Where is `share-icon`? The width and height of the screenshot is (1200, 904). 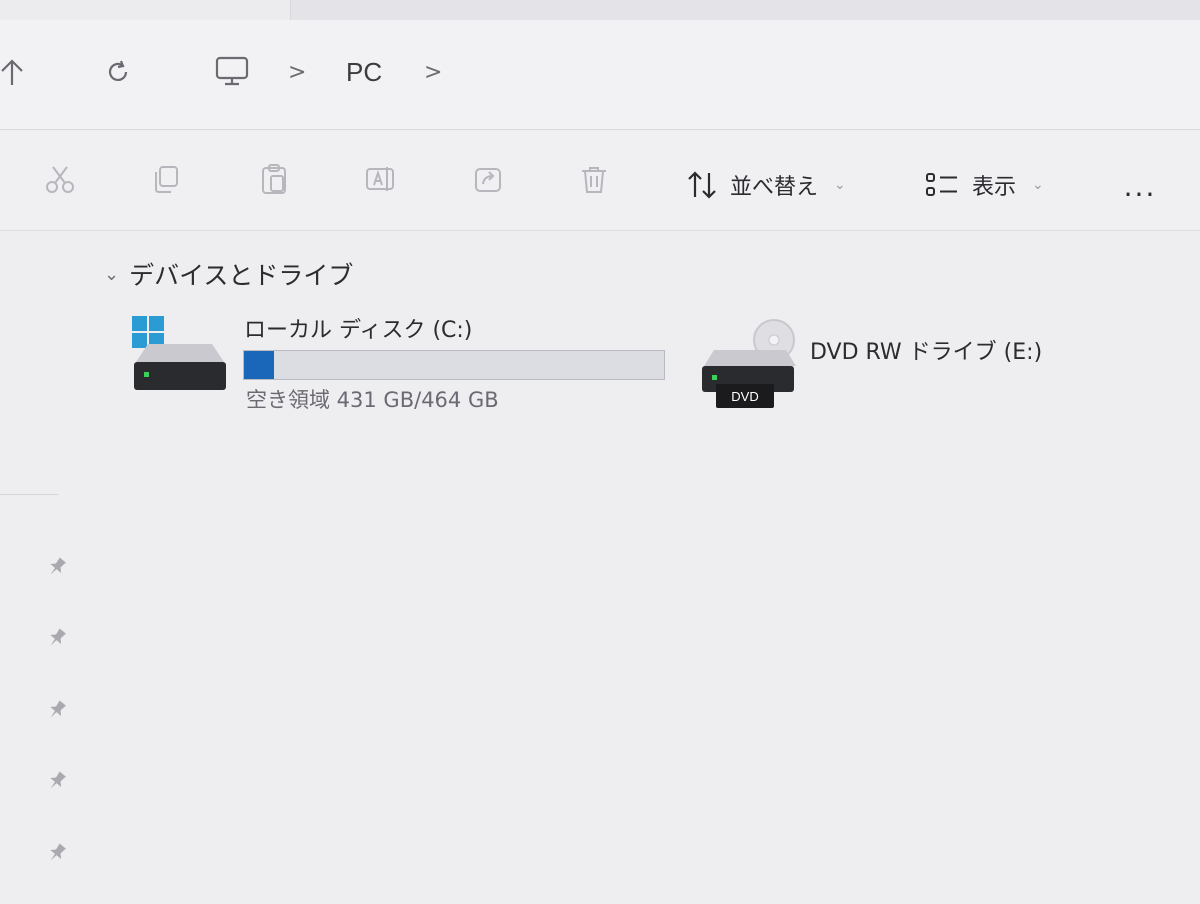 share-icon is located at coordinates (488, 180).